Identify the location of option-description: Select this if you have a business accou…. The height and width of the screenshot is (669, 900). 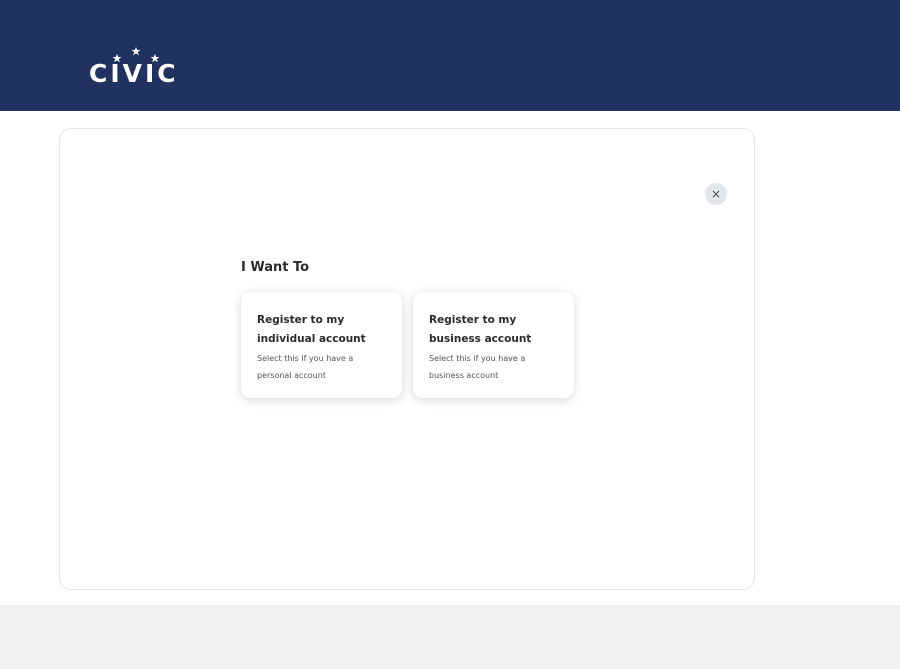
(477, 367).